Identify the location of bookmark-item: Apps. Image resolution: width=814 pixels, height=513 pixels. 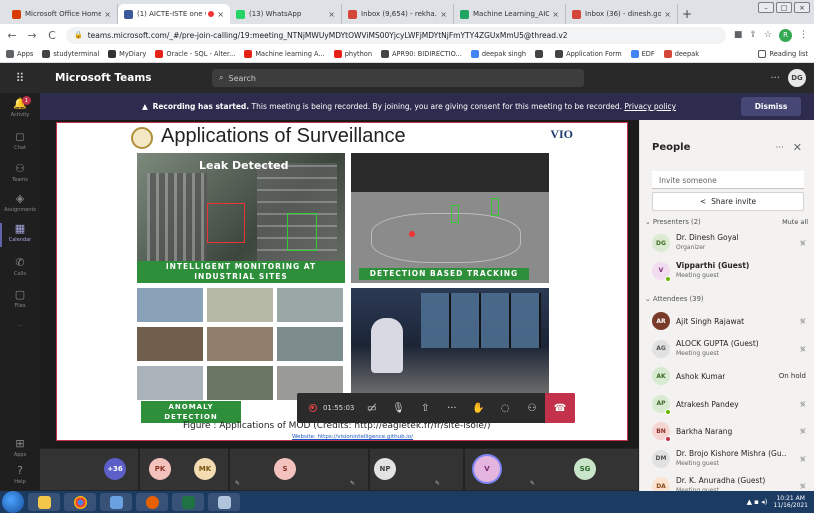
(19, 54).